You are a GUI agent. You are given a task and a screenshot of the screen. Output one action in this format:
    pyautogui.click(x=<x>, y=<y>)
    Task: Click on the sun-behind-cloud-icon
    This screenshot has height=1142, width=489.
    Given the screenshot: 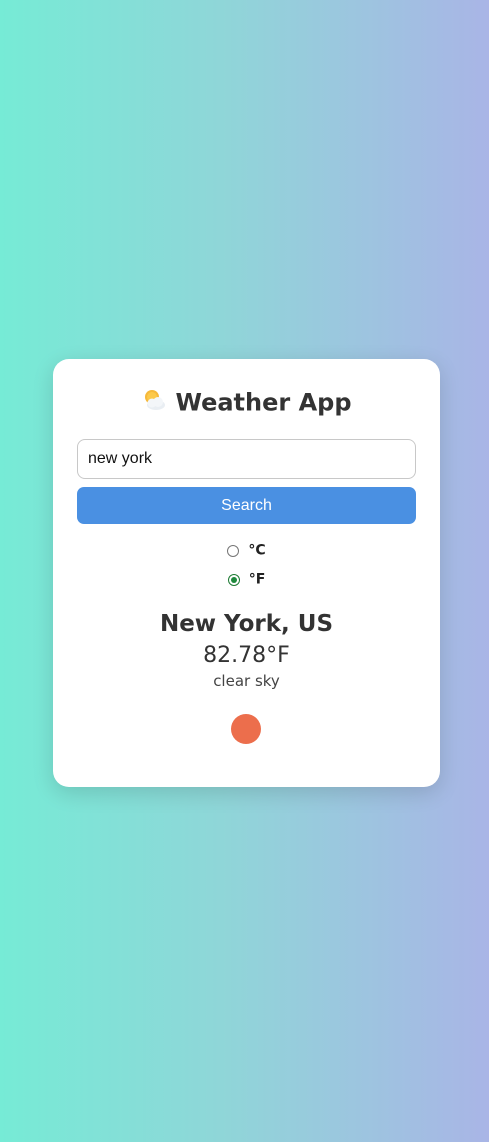 What is the action you would take?
    pyautogui.click(x=154, y=400)
    